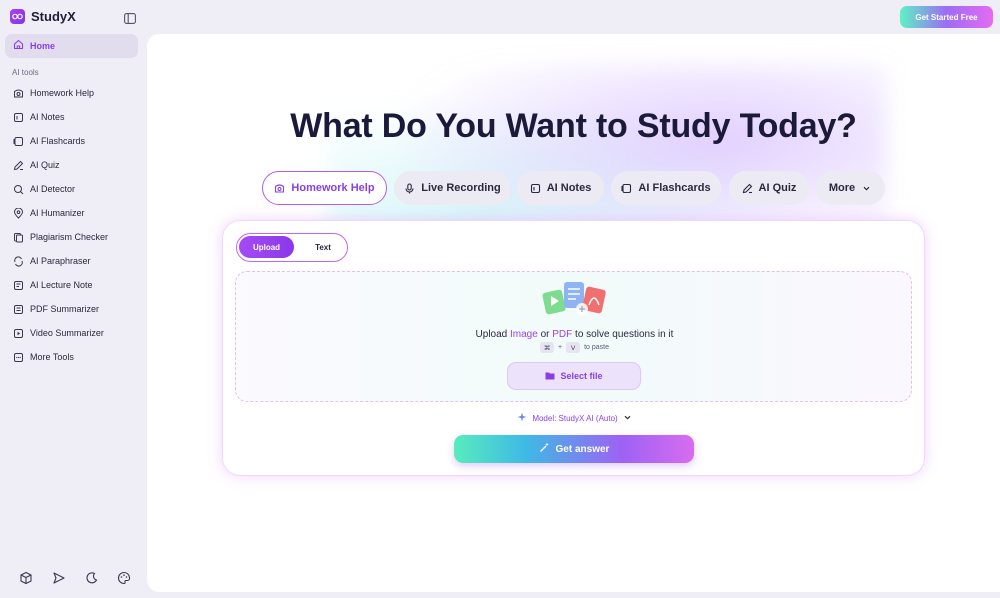  Describe the element at coordinates (18, 237) in the screenshot. I see `plagiarism-icon` at that location.